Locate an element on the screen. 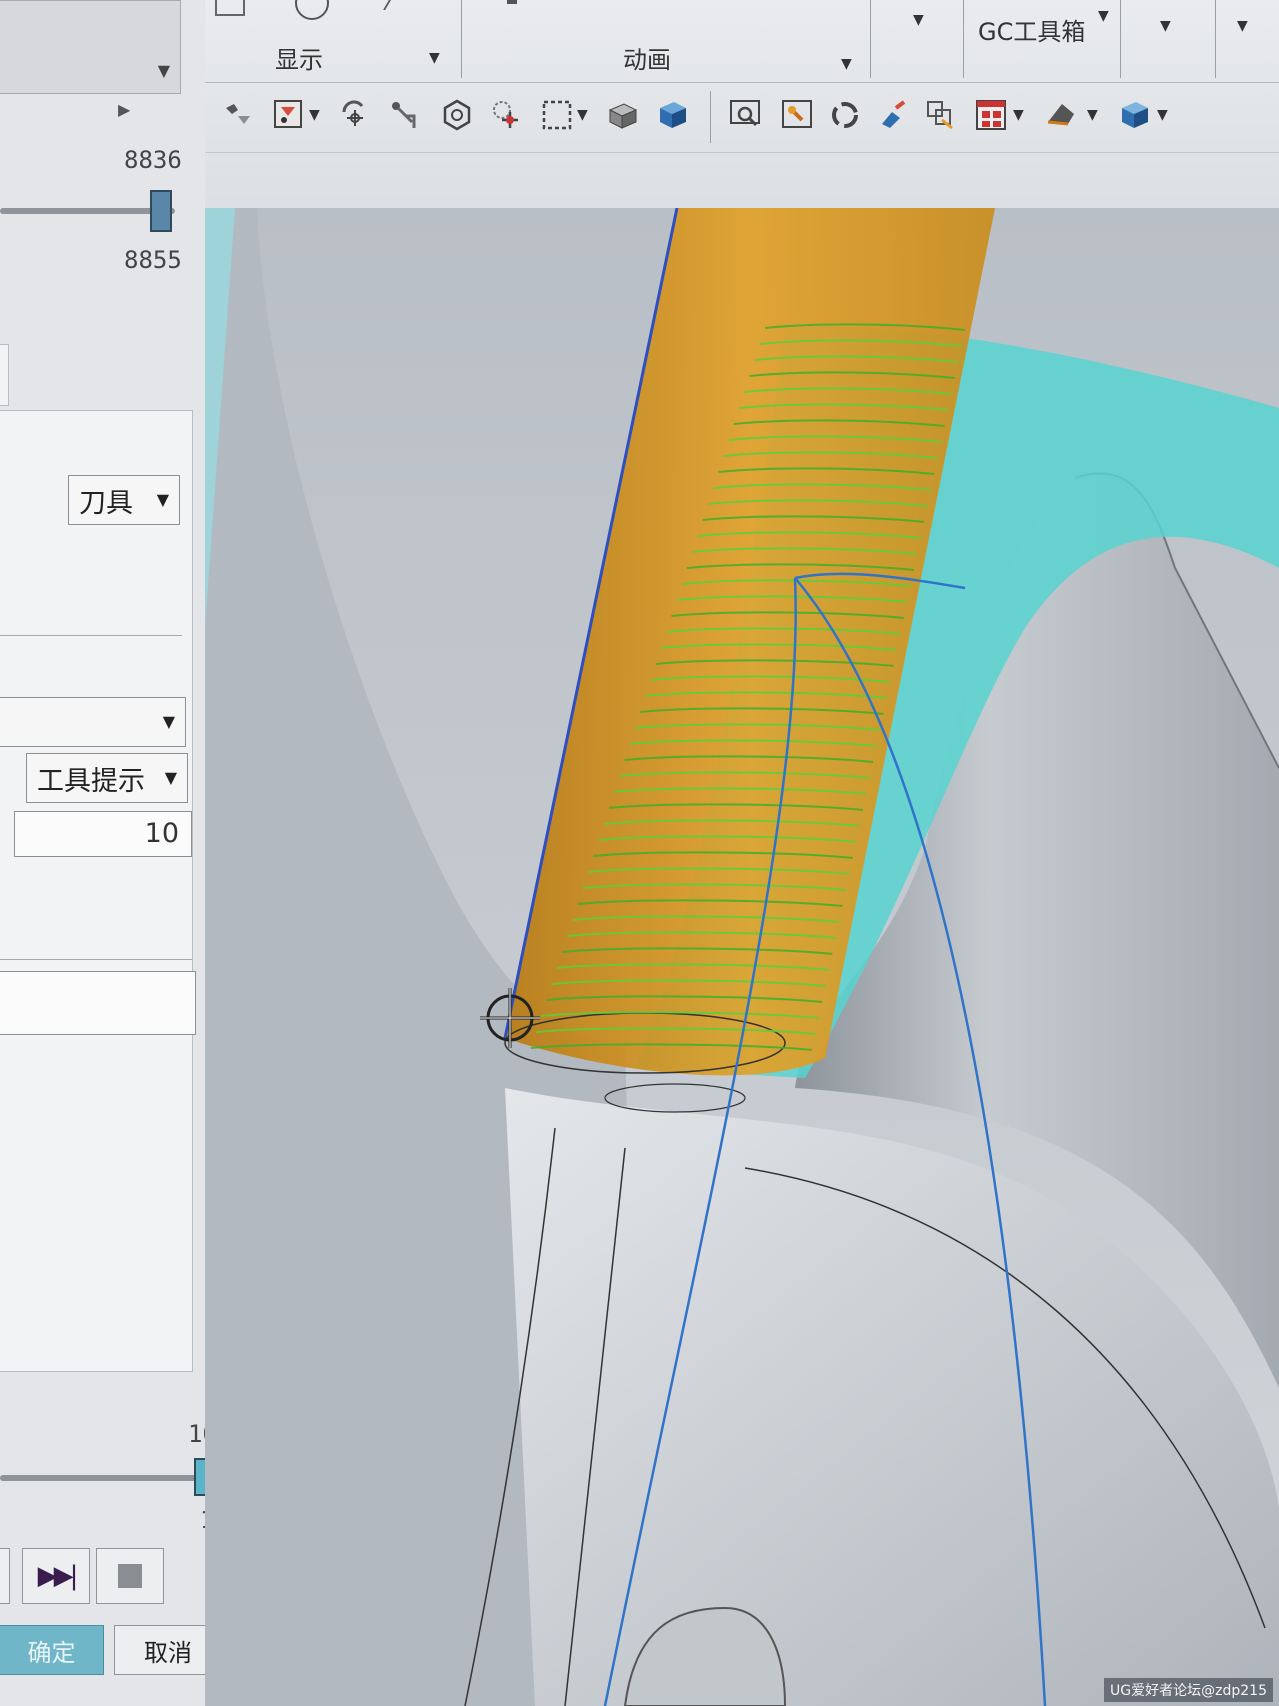 This screenshot has height=1706, width=1279. display-type-value: 刀具 is located at coordinates (106, 503).